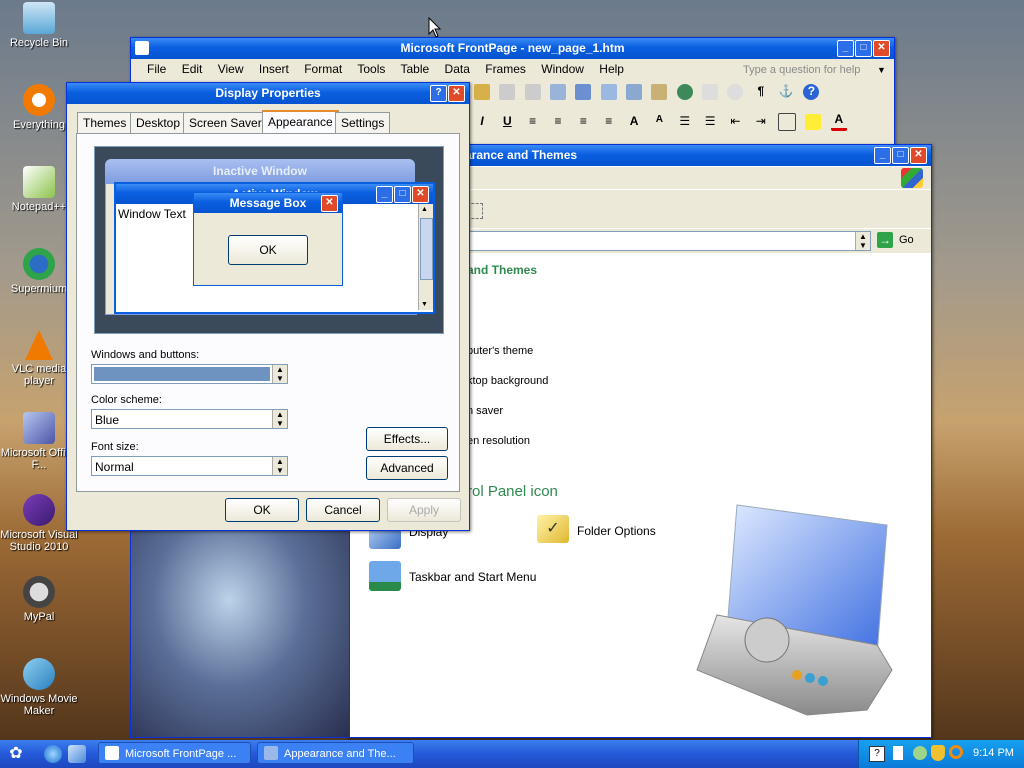 Image resolution: width=1024 pixels, height=768 pixels. What do you see at coordinates (39, 207) in the screenshot?
I see `desktop-icon-label: Notepad++` at bounding box center [39, 207].